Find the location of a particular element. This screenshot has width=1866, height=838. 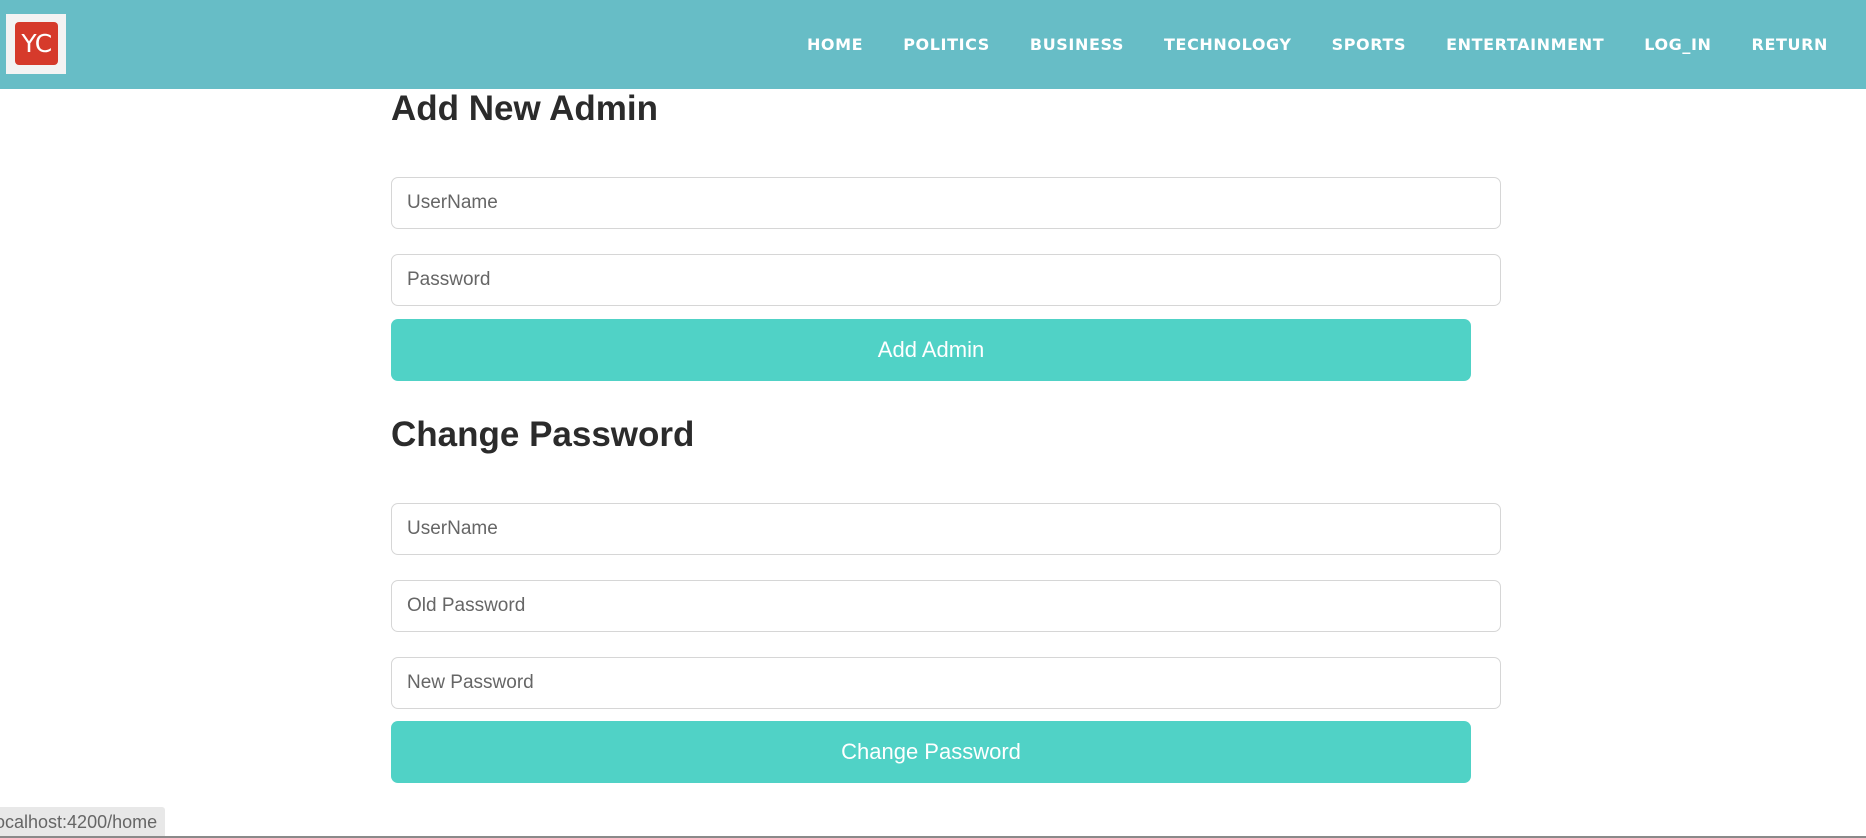

add-admin-password-input is located at coordinates (946, 280).